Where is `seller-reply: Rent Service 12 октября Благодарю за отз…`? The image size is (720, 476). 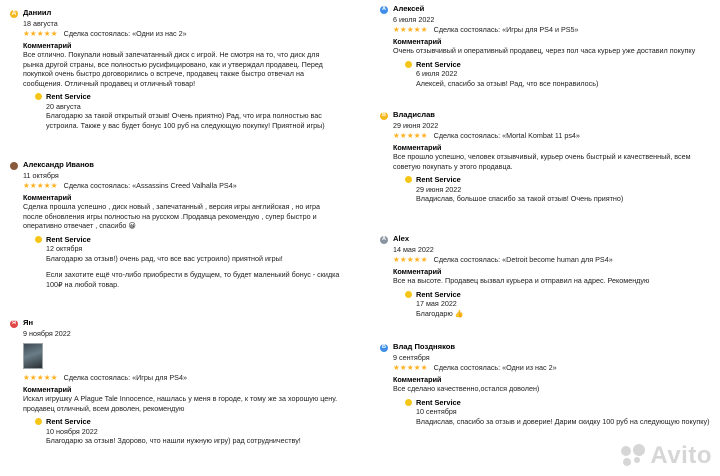 seller-reply: Rent Service 12 октября Благодарю за отз… is located at coordinates (187, 262).